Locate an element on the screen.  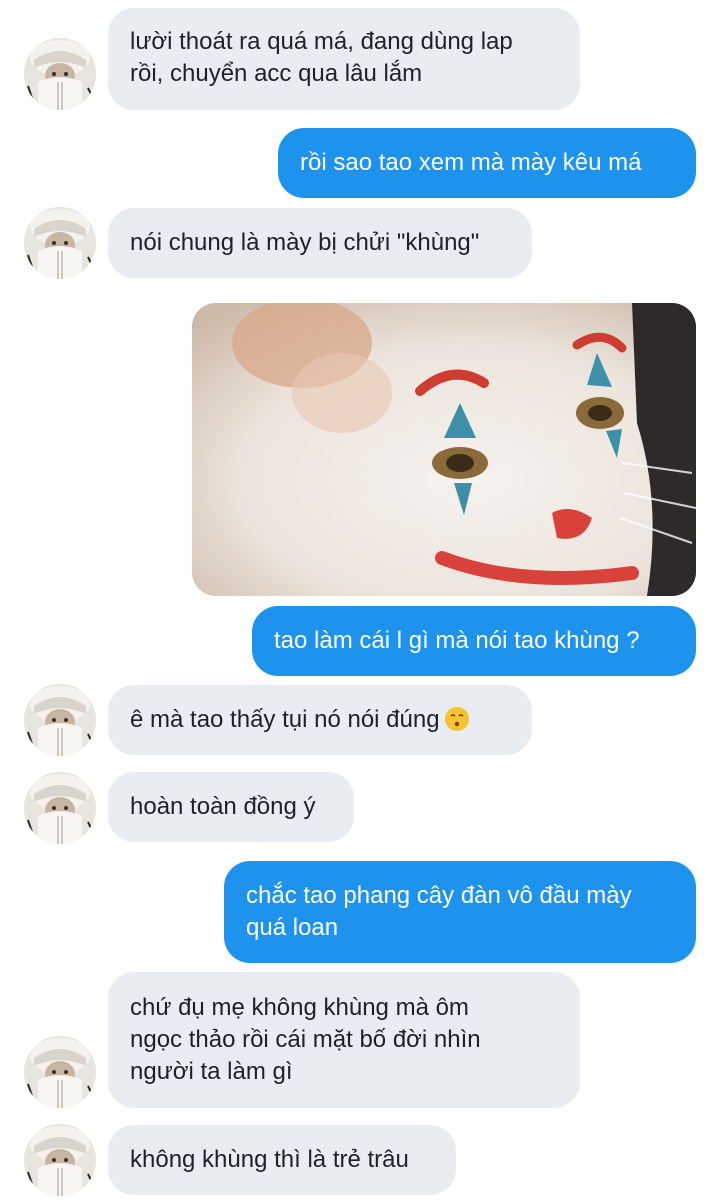
incoming-message-bubble: nói chung là mày bị chửi "khùng" is located at coordinates (320, 243).